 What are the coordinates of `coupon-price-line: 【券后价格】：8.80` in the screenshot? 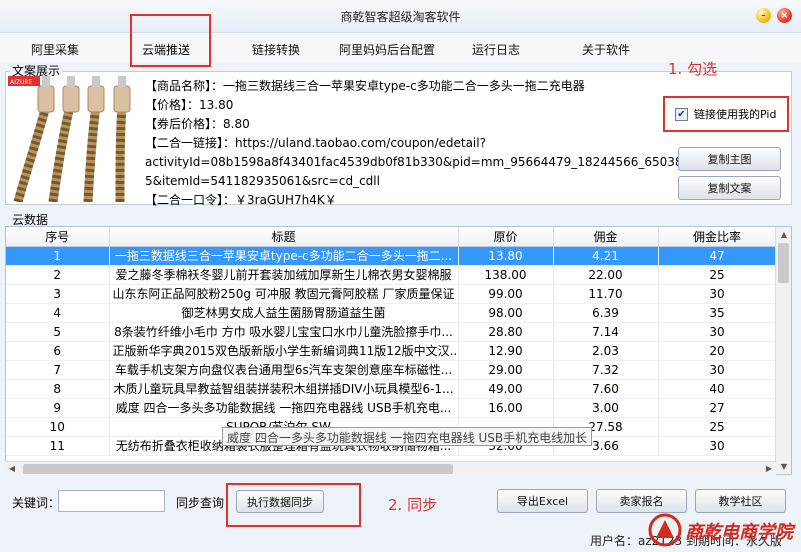 It's located at (197, 124).